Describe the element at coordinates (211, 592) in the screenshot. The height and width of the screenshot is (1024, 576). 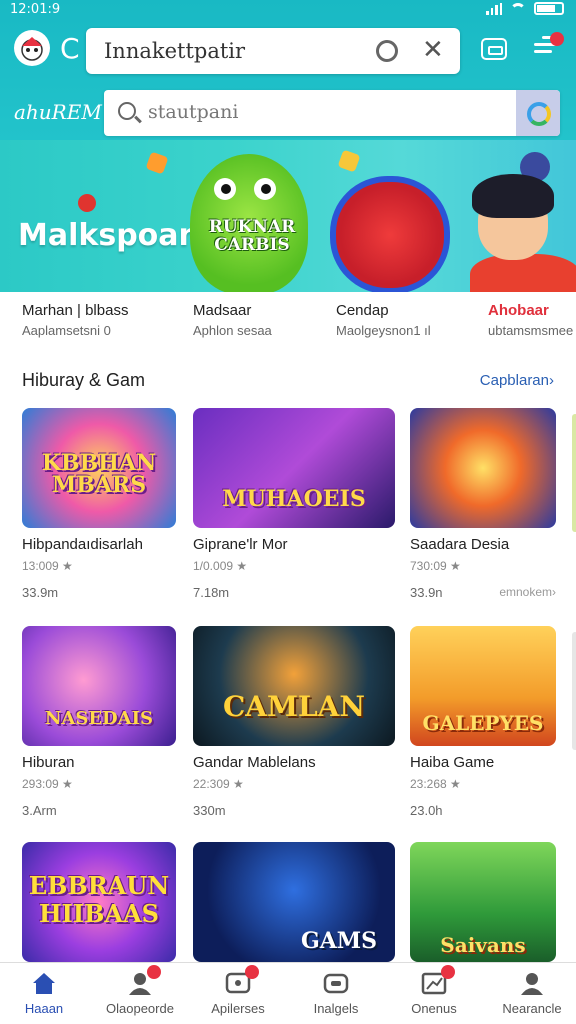
I see `game-size: 7.18m` at that location.